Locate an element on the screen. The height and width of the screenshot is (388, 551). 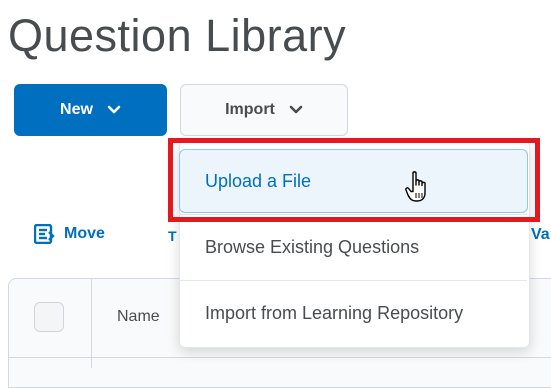
partial-action-va: Va is located at coordinates (540, 235).